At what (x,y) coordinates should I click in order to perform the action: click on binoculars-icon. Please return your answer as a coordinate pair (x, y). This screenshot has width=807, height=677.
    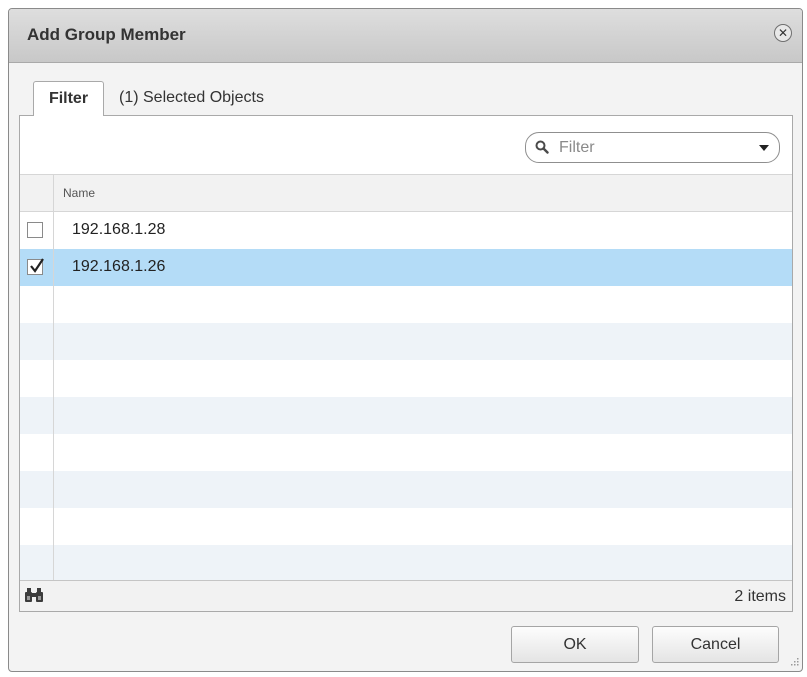
    Looking at the image, I should click on (34, 595).